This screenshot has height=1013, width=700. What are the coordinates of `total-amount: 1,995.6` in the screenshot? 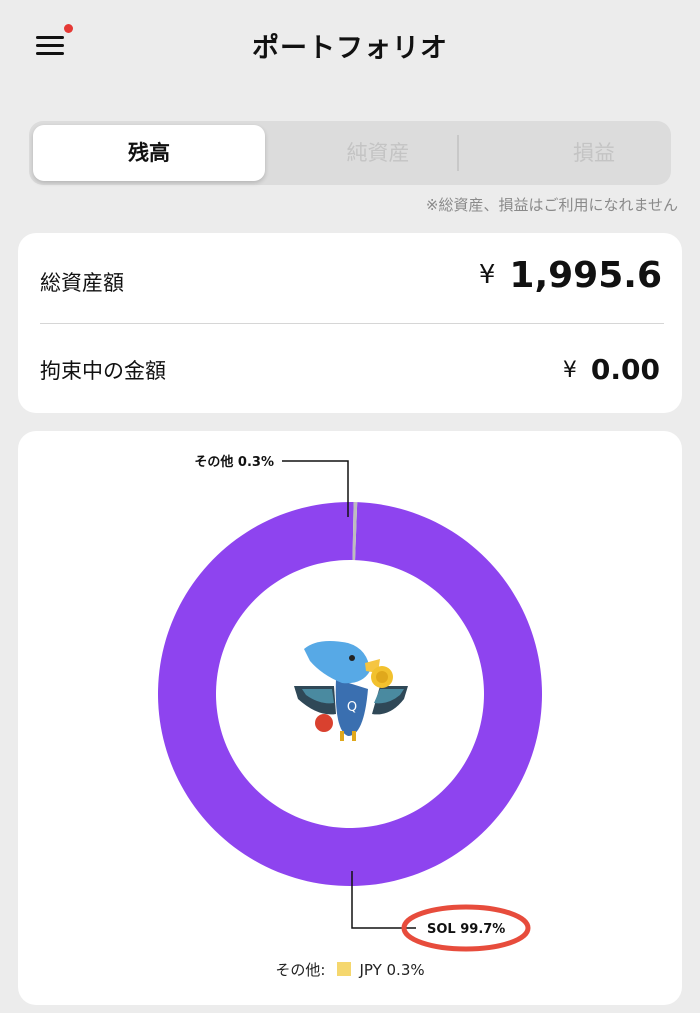 It's located at (585, 275).